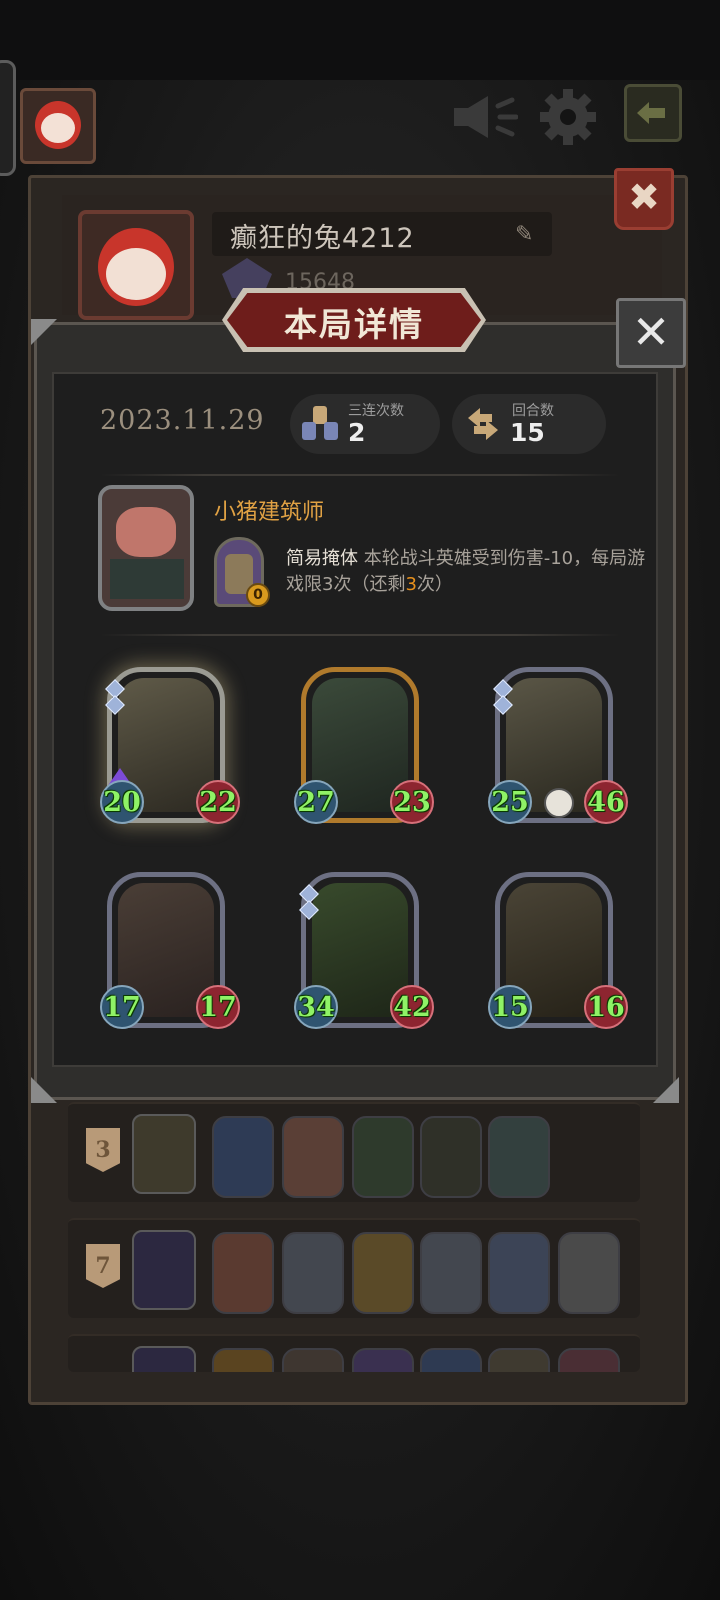 The height and width of the screenshot is (1600, 720). I want to click on hero-name: 小猪建筑师, so click(269, 512).